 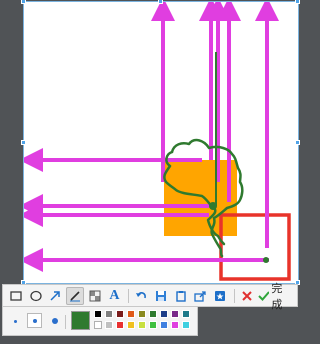 I want to click on ellipse-icon, so click(x=35, y=295).